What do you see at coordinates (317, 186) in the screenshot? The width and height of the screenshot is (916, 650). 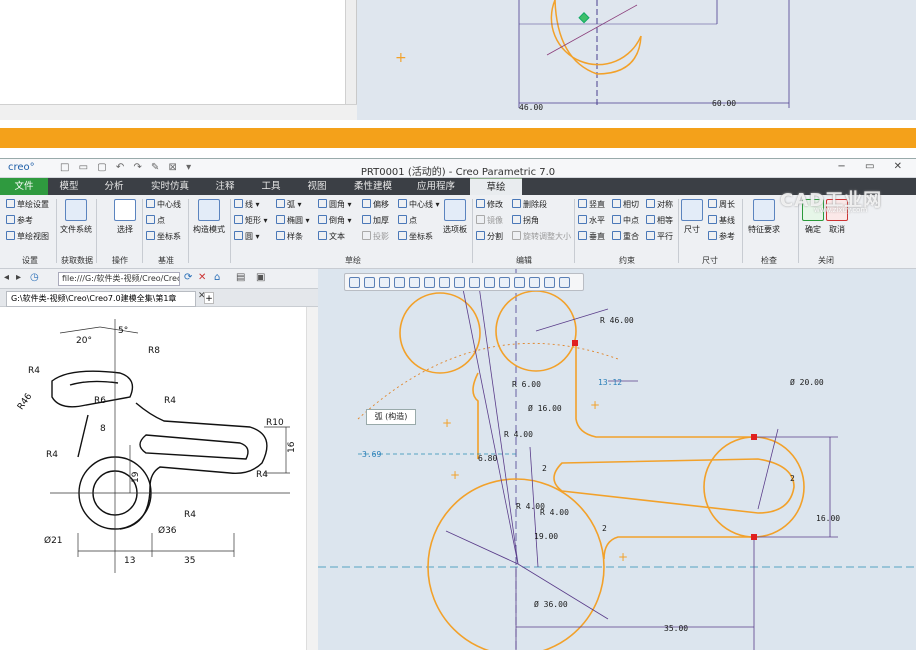 I see `tab-view: 视图` at bounding box center [317, 186].